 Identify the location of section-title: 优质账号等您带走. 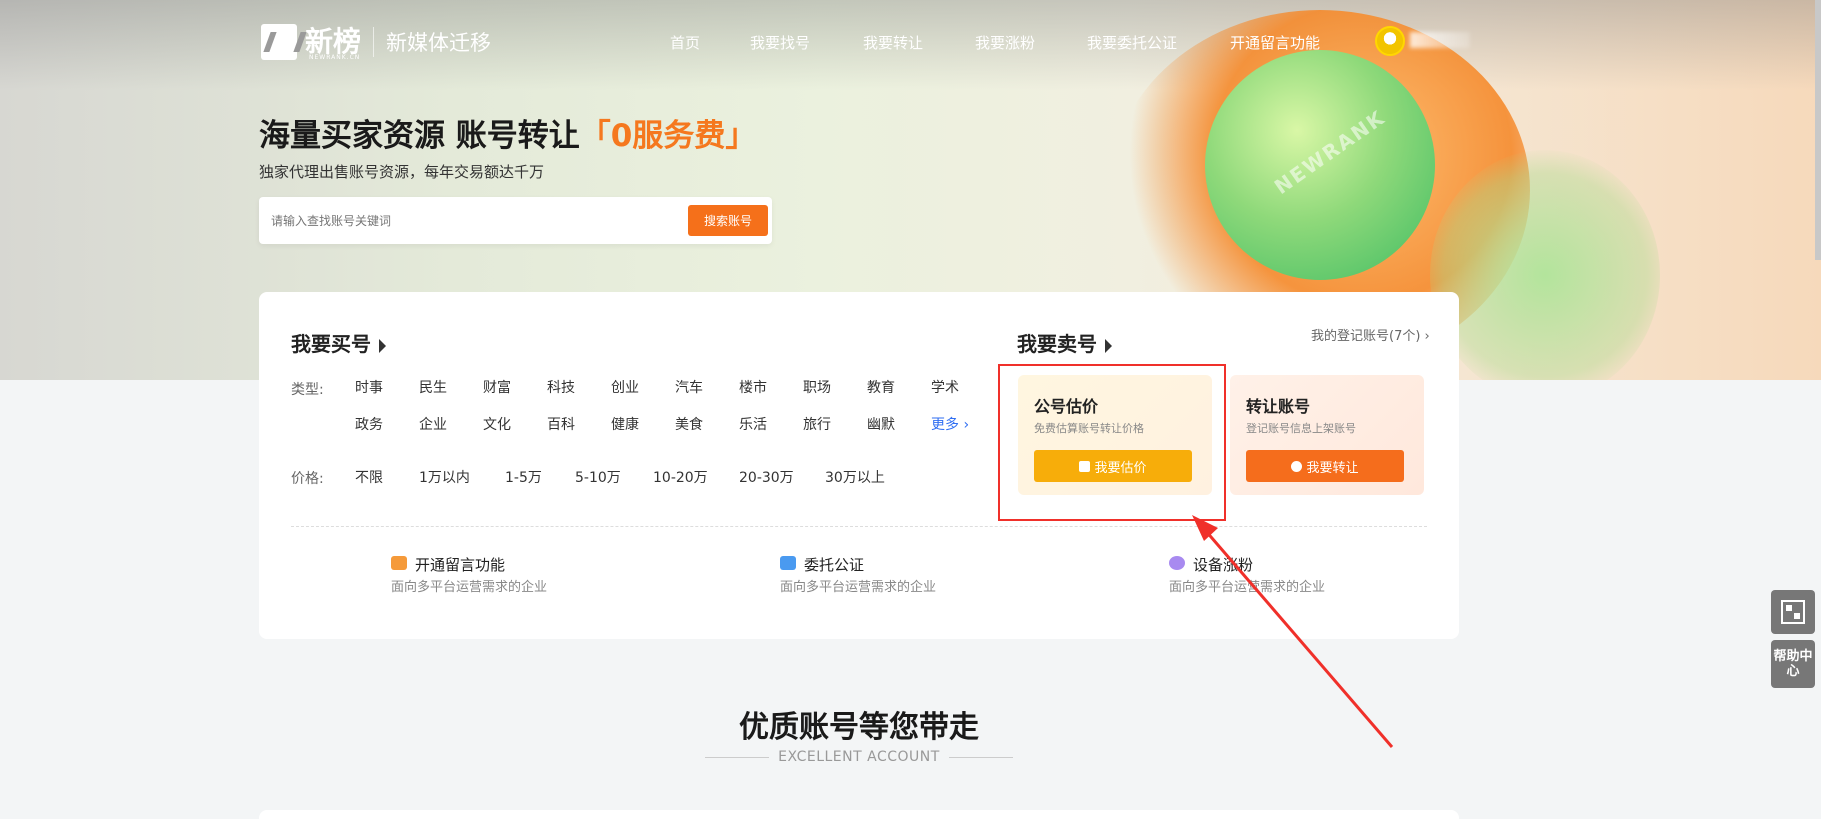
(859, 727).